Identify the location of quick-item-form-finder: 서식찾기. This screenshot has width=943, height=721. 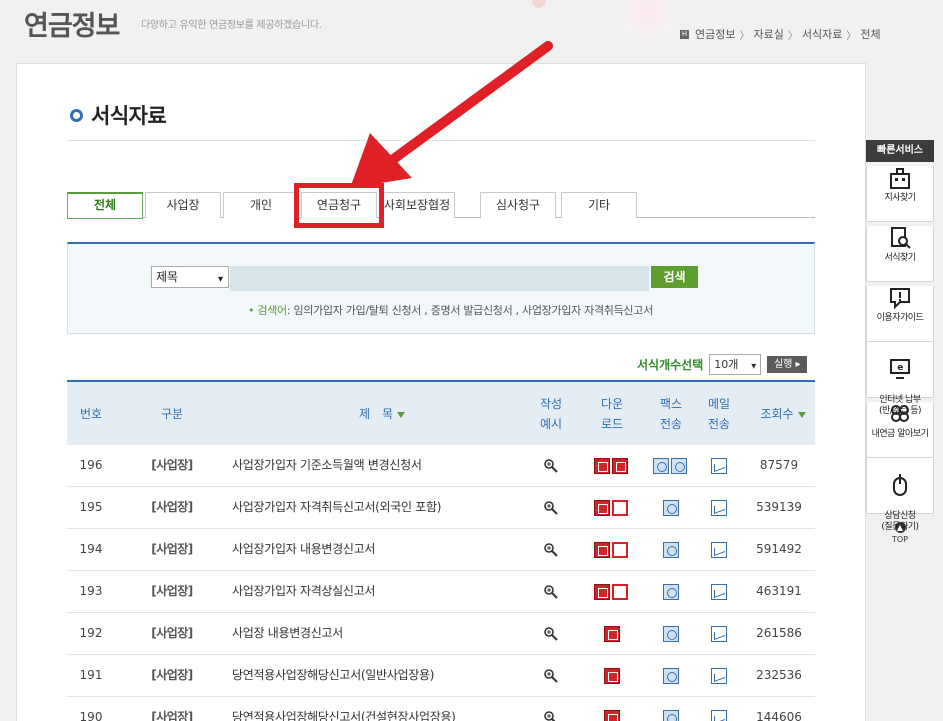
(900, 254).